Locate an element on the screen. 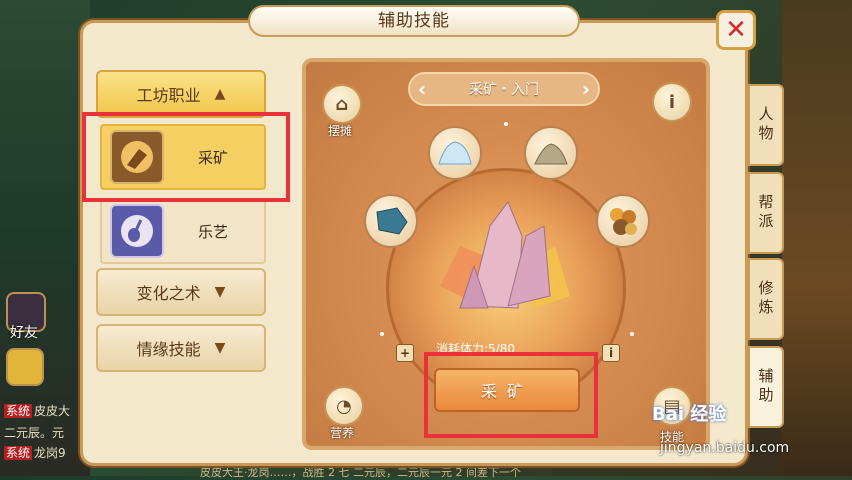  chat-bubble-icon is located at coordinates (25, 367).